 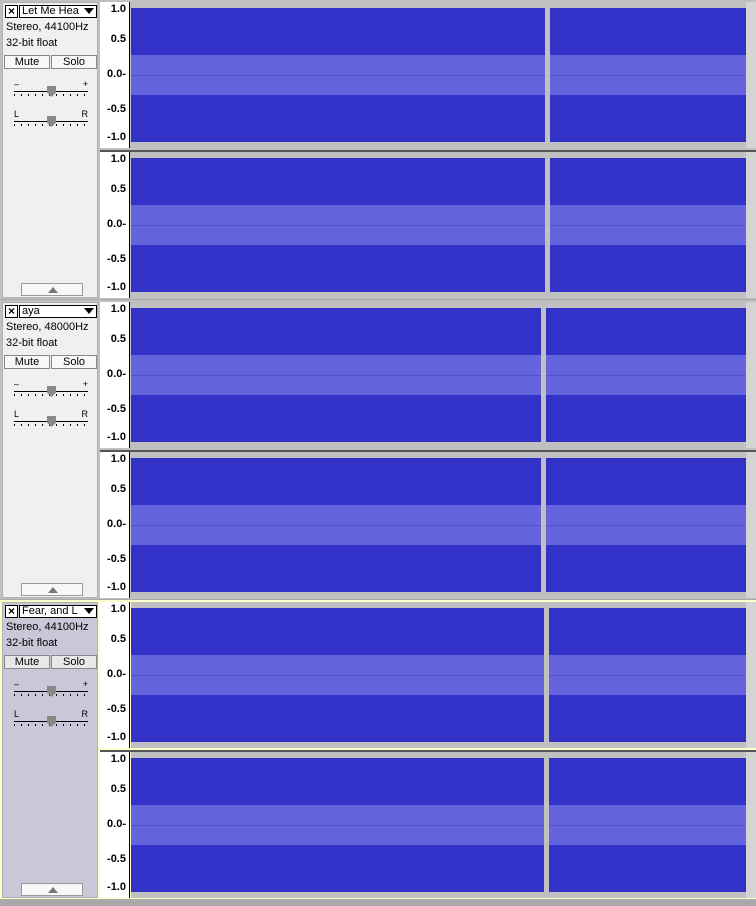 I want to click on track-name-menu: Let Me Hea, so click(x=58, y=11).